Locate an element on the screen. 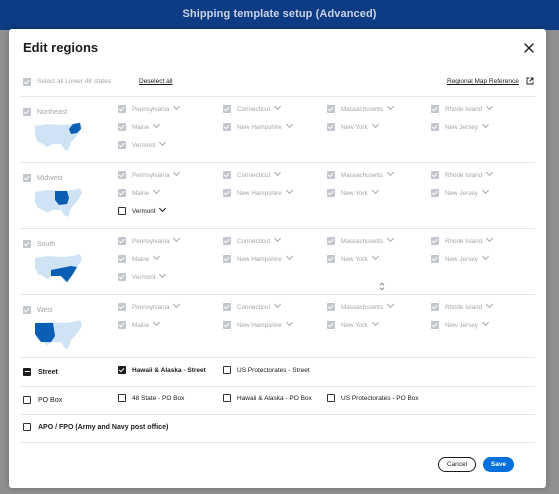 The height and width of the screenshot is (494, 559). pobox-option-48-state: 48 State - PO Box is located at coordinates (151, 398).